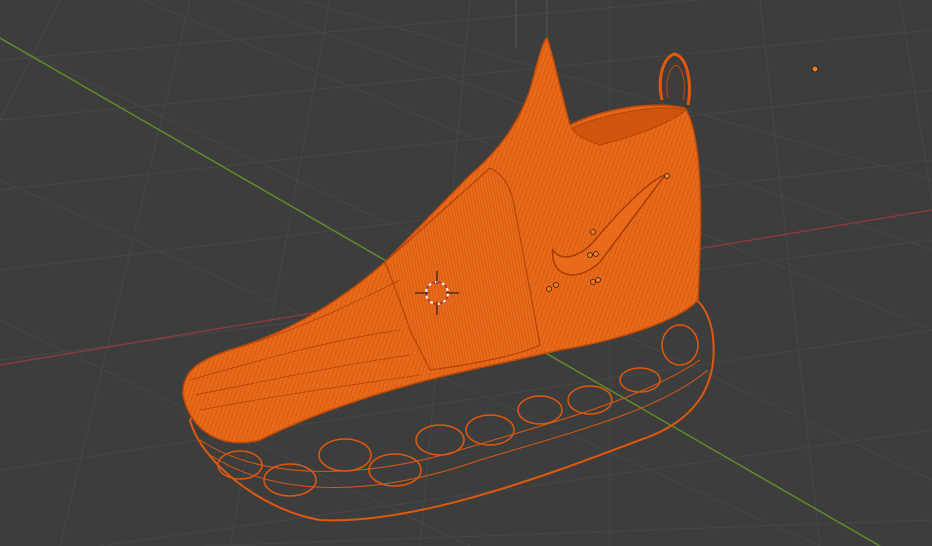  I want to click on object-origin-icon, so click(815, 69).